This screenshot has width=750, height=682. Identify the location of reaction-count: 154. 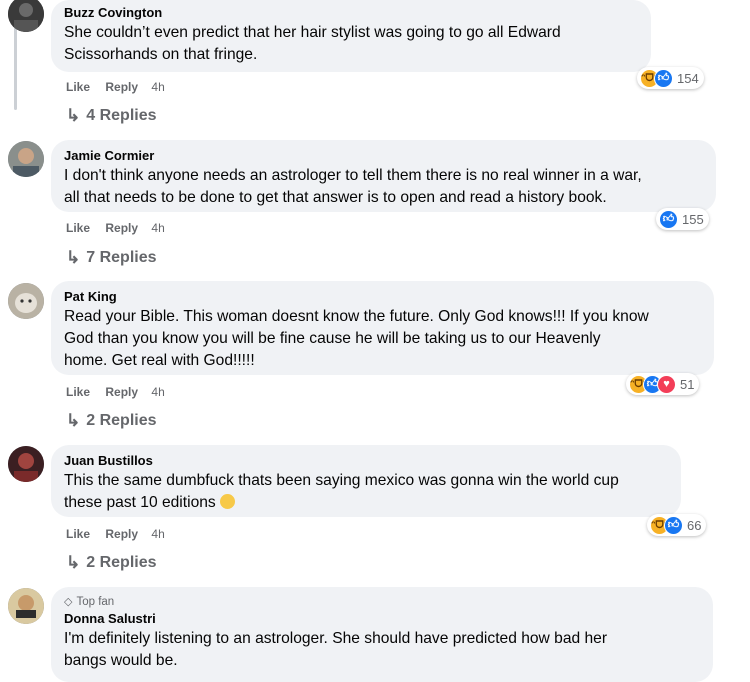
(688, 78).